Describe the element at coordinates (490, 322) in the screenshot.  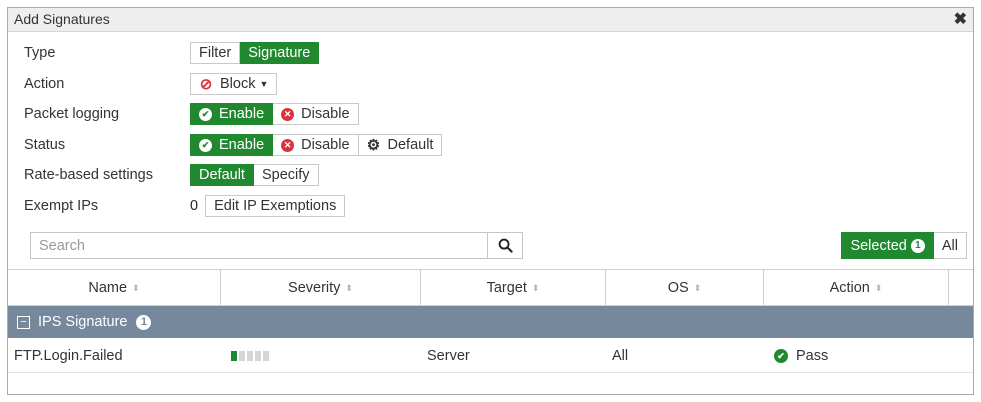
I see `group-row-ips-signature: − IPS Signature 1` at that location.